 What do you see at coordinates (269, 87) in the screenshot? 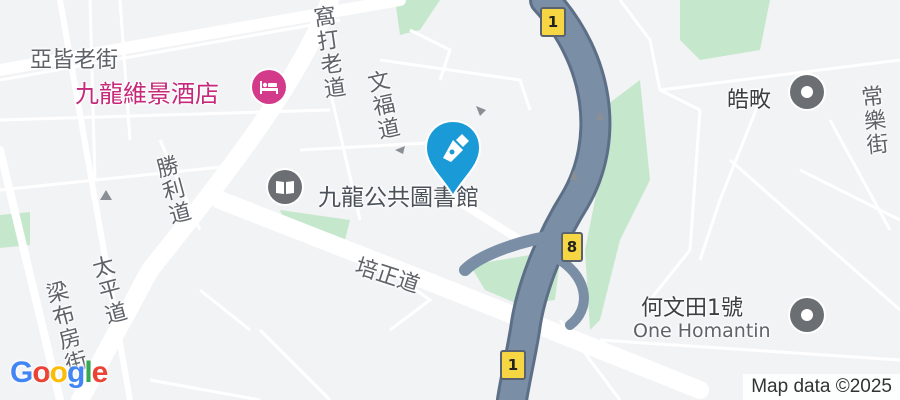
I see `bed-icon` at bounding box center [269, 87].